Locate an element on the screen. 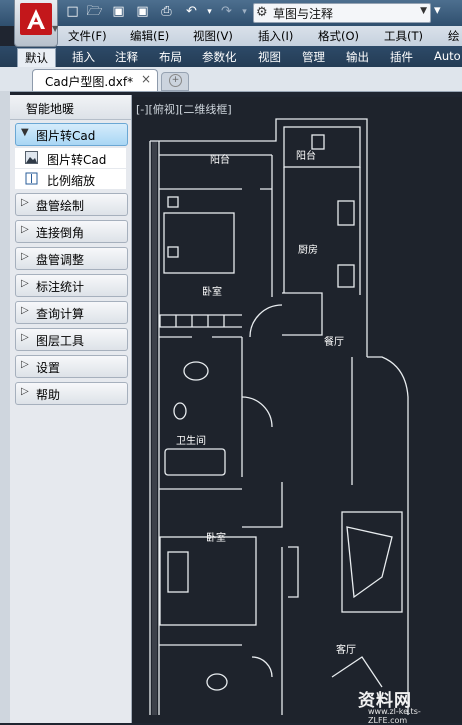 The image size is (462, 725). tv-cabinet is located at coordinates (293, 572).